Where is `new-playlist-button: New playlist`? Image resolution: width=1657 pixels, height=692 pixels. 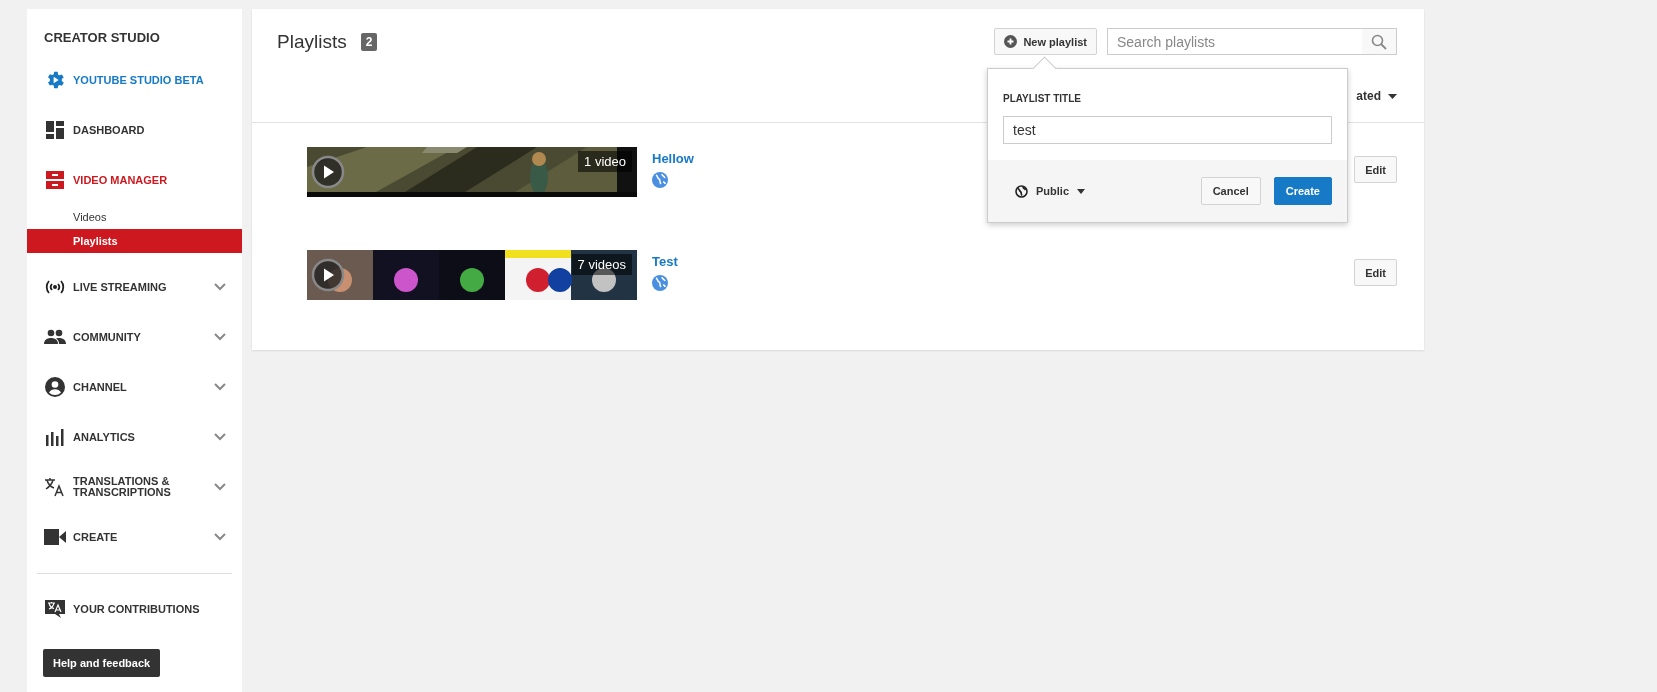
new-playlist-button: New playlist is located at coordinates (1045, 41).